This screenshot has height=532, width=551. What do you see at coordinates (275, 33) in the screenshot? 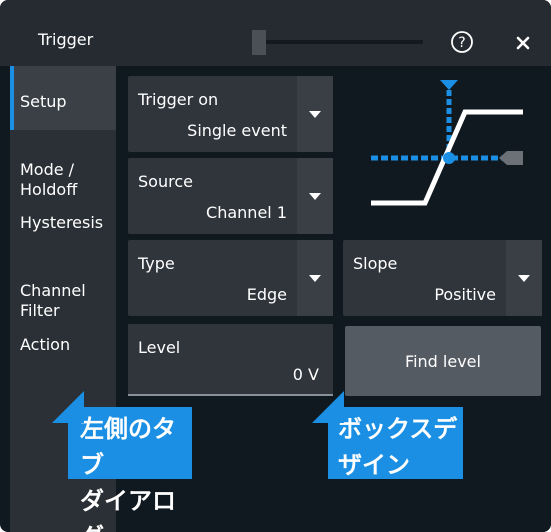
I see `dialog-titlebar: Trigger ?` at bounding box center [275, 33].